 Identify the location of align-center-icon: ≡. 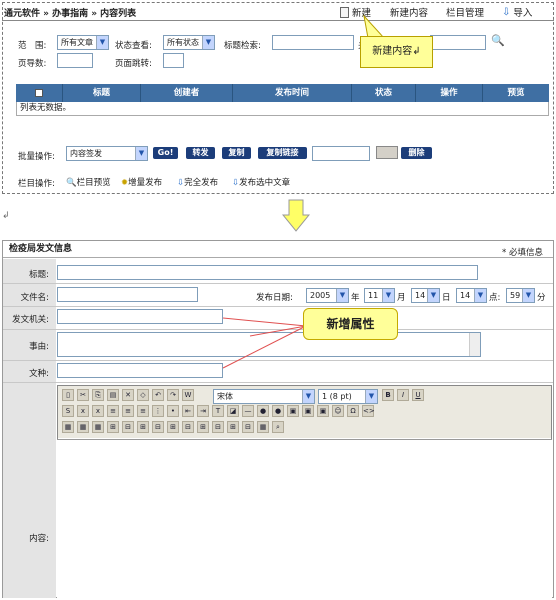
(128, 411).